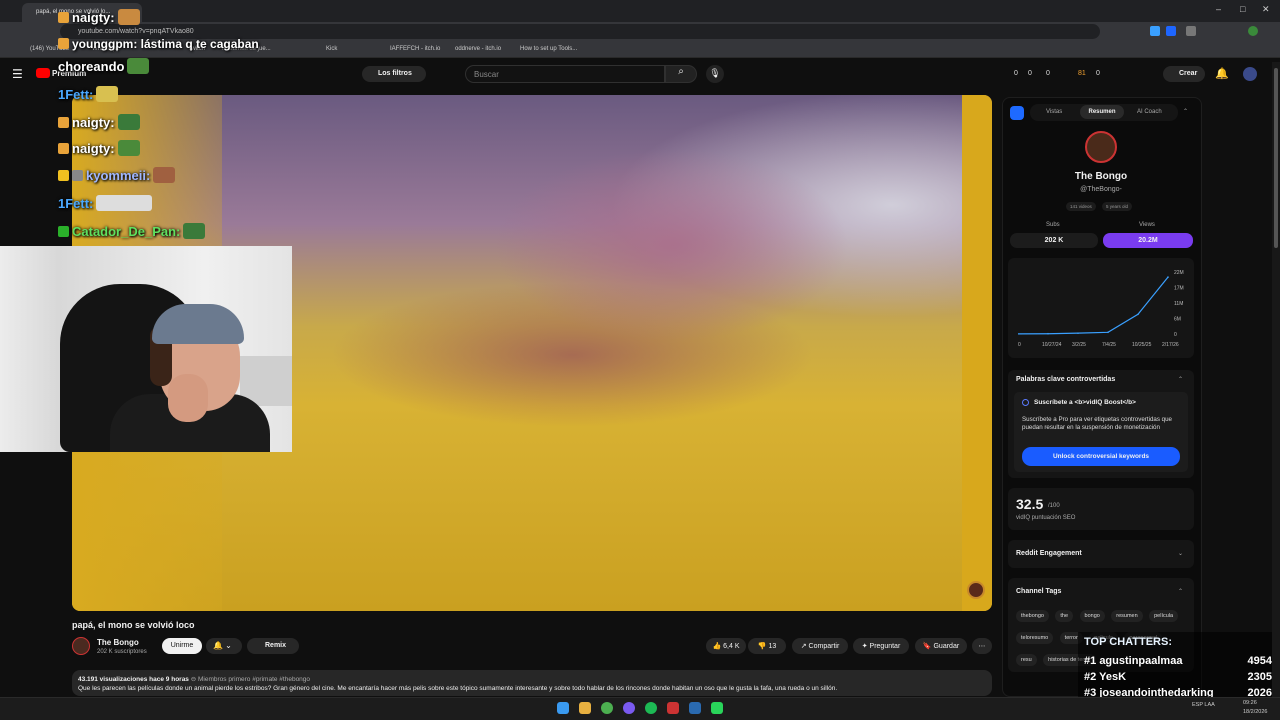 The image size is (1280, 720). What do you see at coordinates (136, 31) in the screenshot?
I see `url-text: youtube.com/watch?v=pnqATVkao80` at bounding box center [136, 31].